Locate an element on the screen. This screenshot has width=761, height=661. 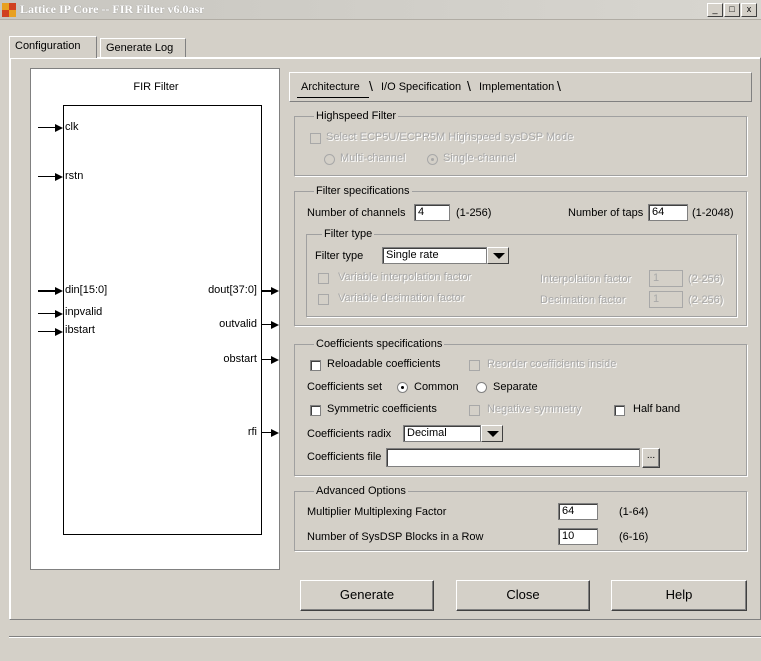
var-interp-label: Variable interpolation factor is located at coordinates (405, 277).